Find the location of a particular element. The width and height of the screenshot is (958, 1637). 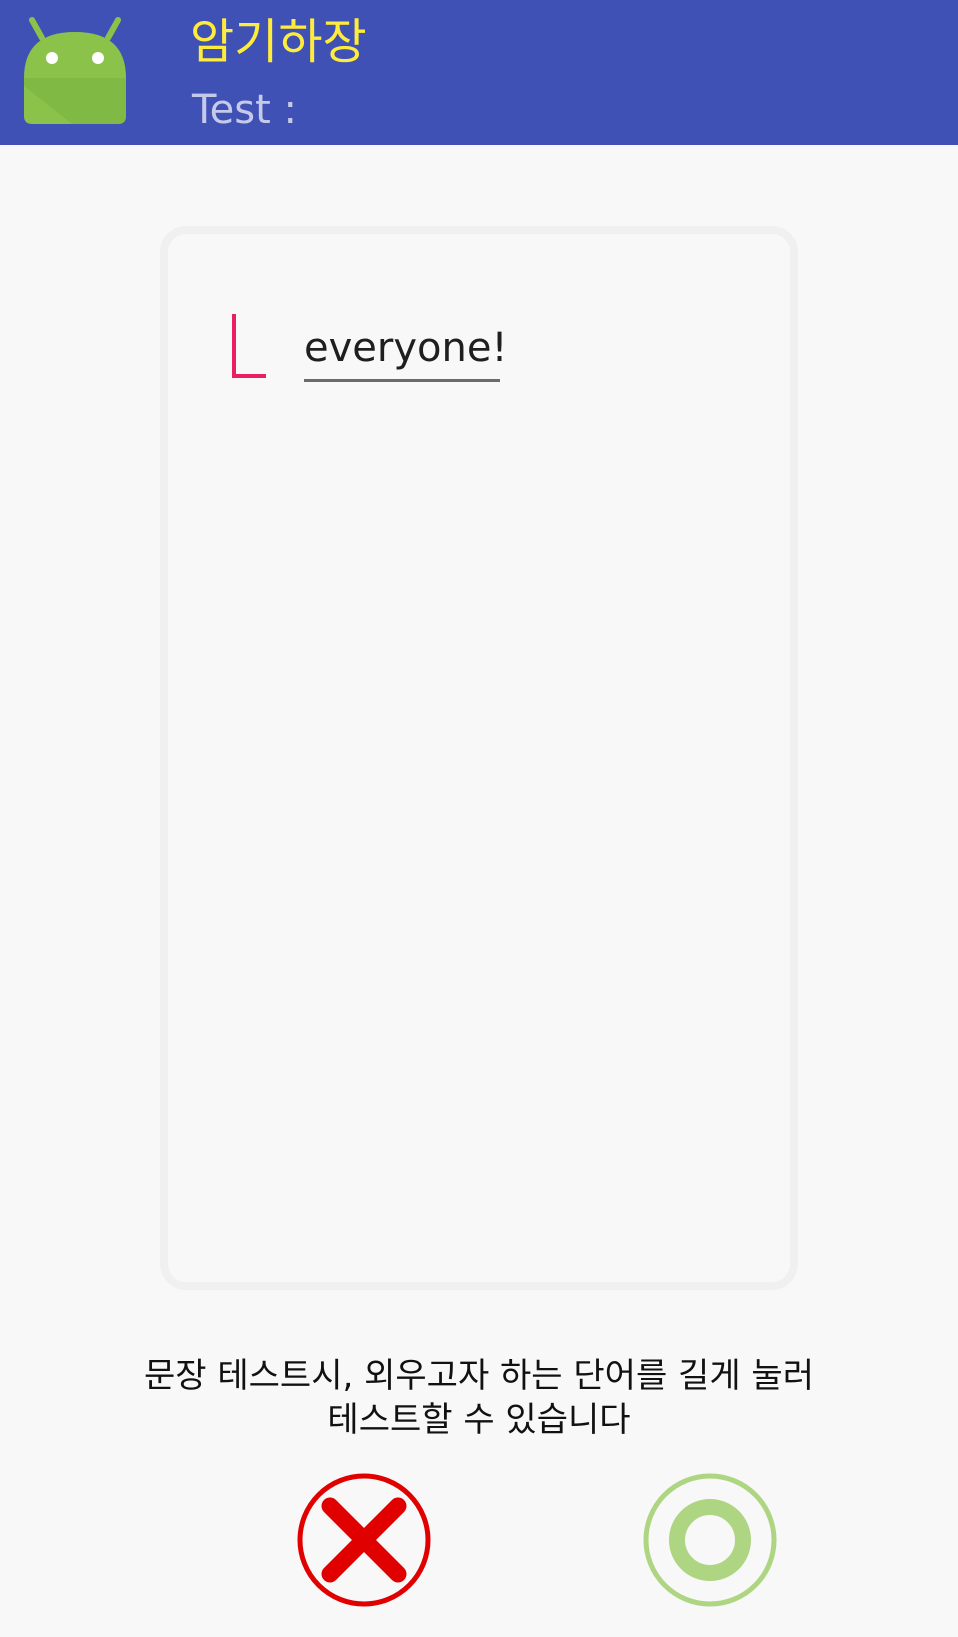

android-icon is located at coordinates (75, 70).